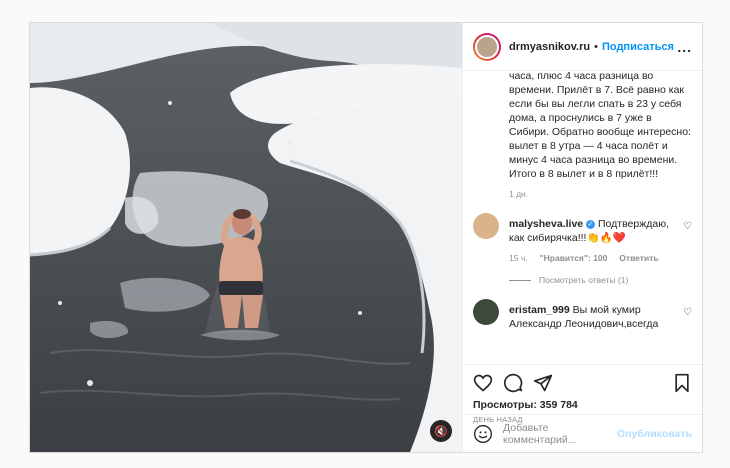  Describe the element at coordinates (487, 46) in the screenshot. I see `author-avatar` at that location.